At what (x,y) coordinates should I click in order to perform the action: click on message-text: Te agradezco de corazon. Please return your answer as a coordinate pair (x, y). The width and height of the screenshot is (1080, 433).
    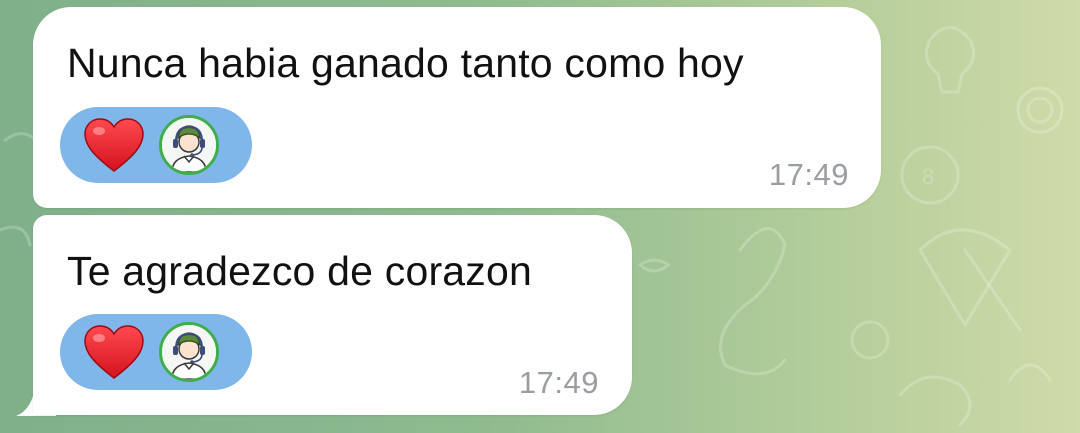
    Looking at the image, I should click on (300, 271).